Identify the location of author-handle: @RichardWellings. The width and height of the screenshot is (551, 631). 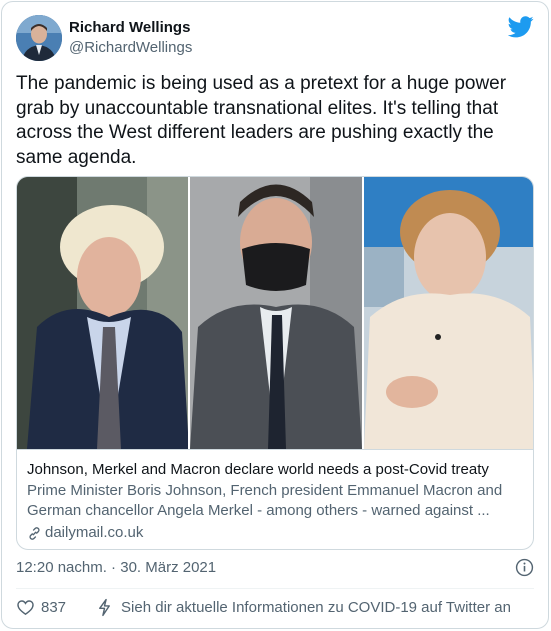
(130, 47).